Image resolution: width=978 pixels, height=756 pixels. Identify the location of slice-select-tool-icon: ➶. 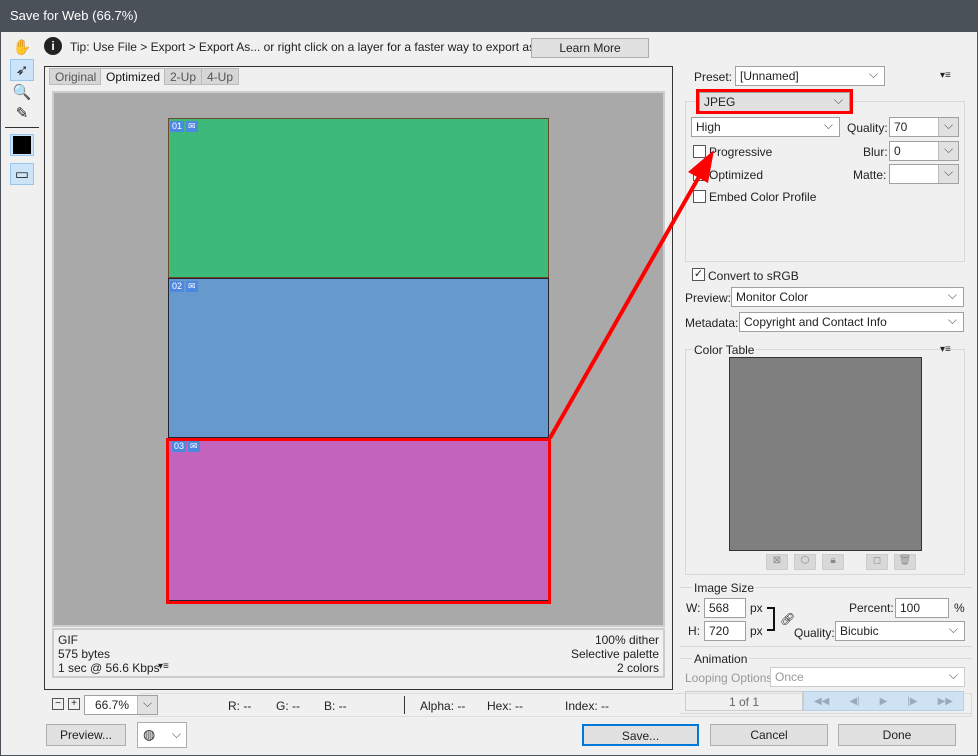
(22, 70).